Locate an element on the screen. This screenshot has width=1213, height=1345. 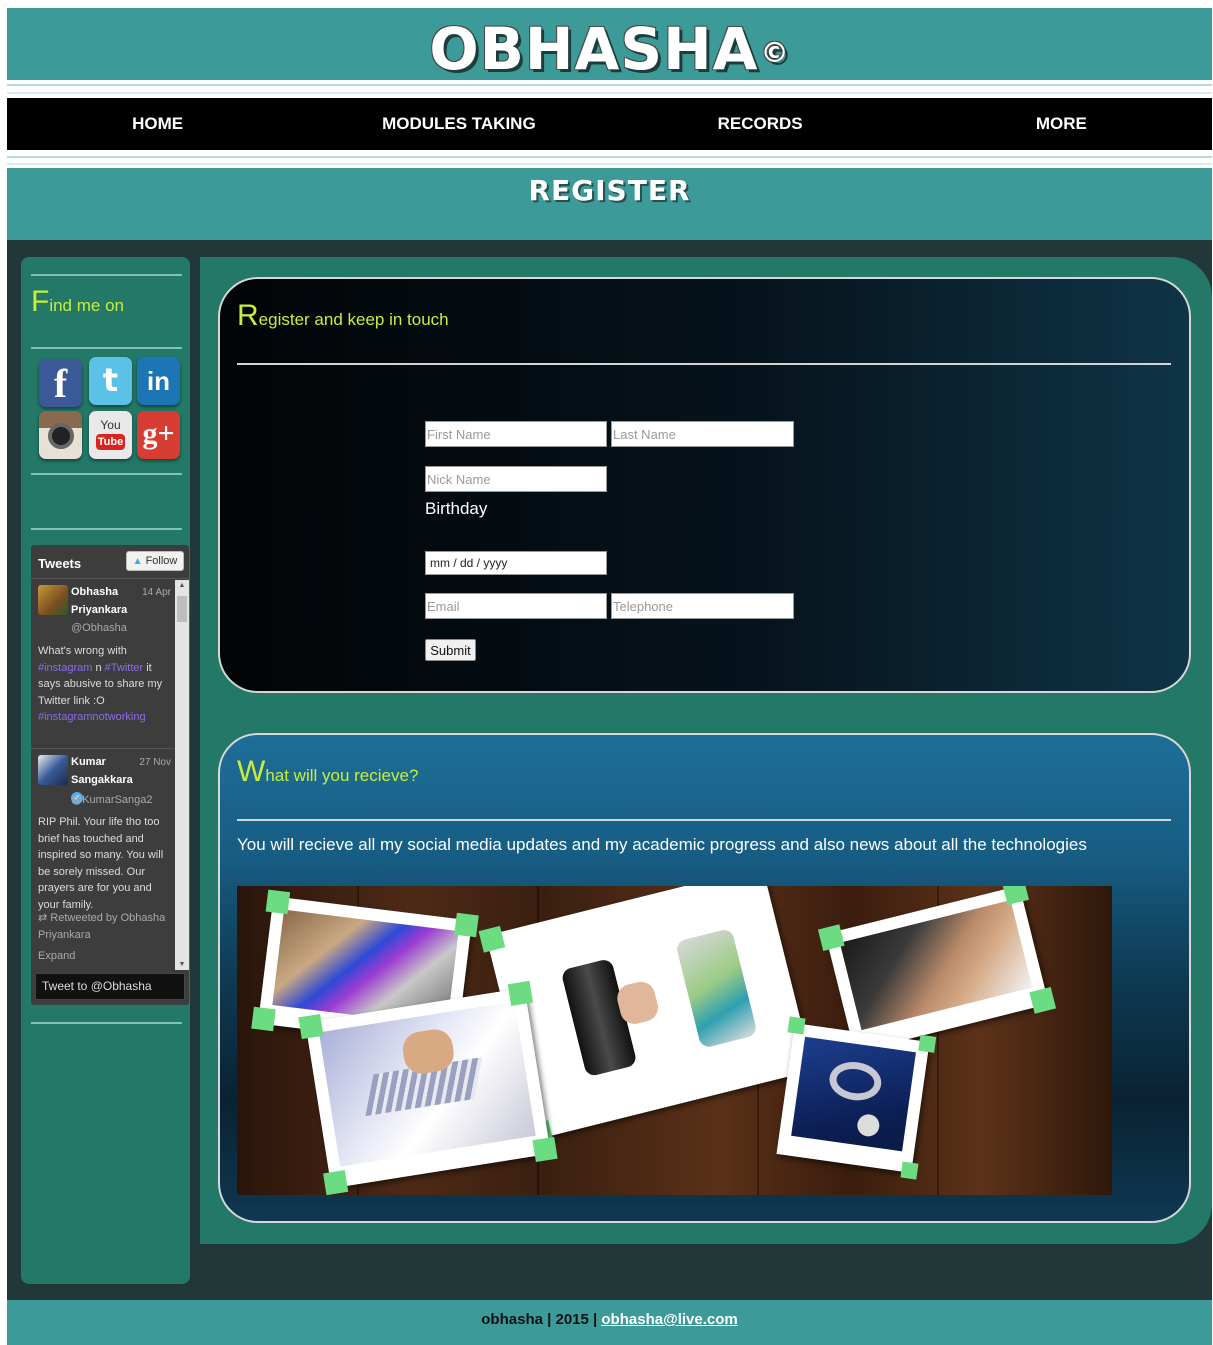
first-name-field is located at coordinates (516, 434).